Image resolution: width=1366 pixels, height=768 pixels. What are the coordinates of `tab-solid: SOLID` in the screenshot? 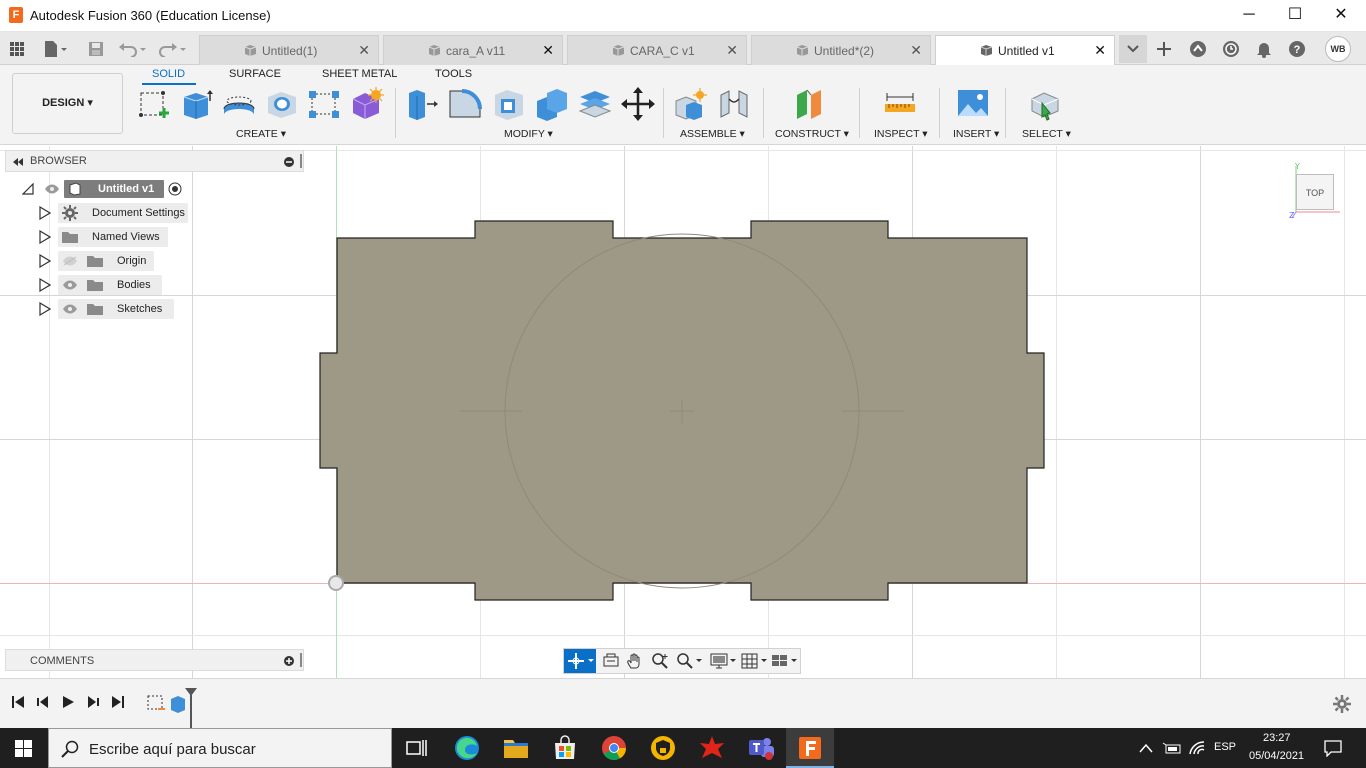 It's located at (168, 74).